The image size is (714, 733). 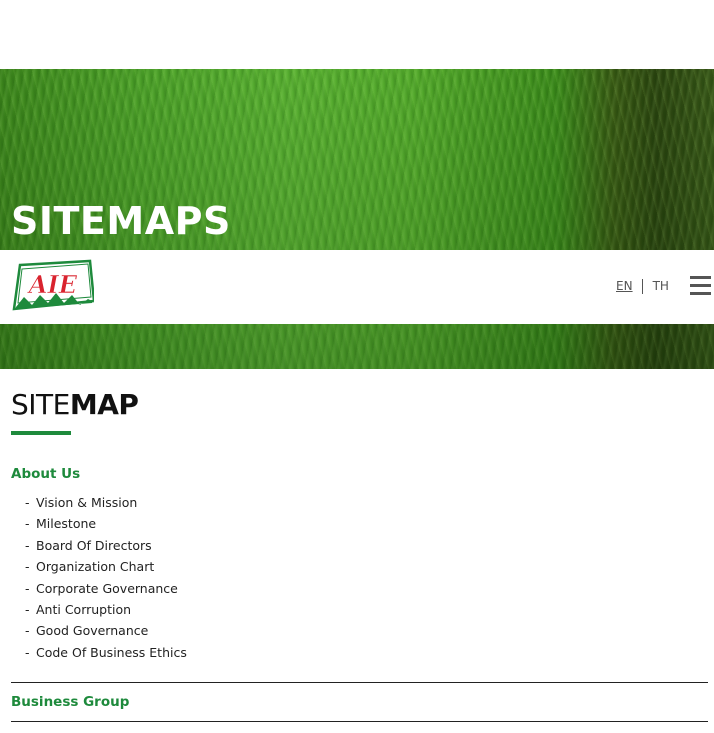 I want to click on link-organization-chart: Organization Chart, so click(x=95, y=566).